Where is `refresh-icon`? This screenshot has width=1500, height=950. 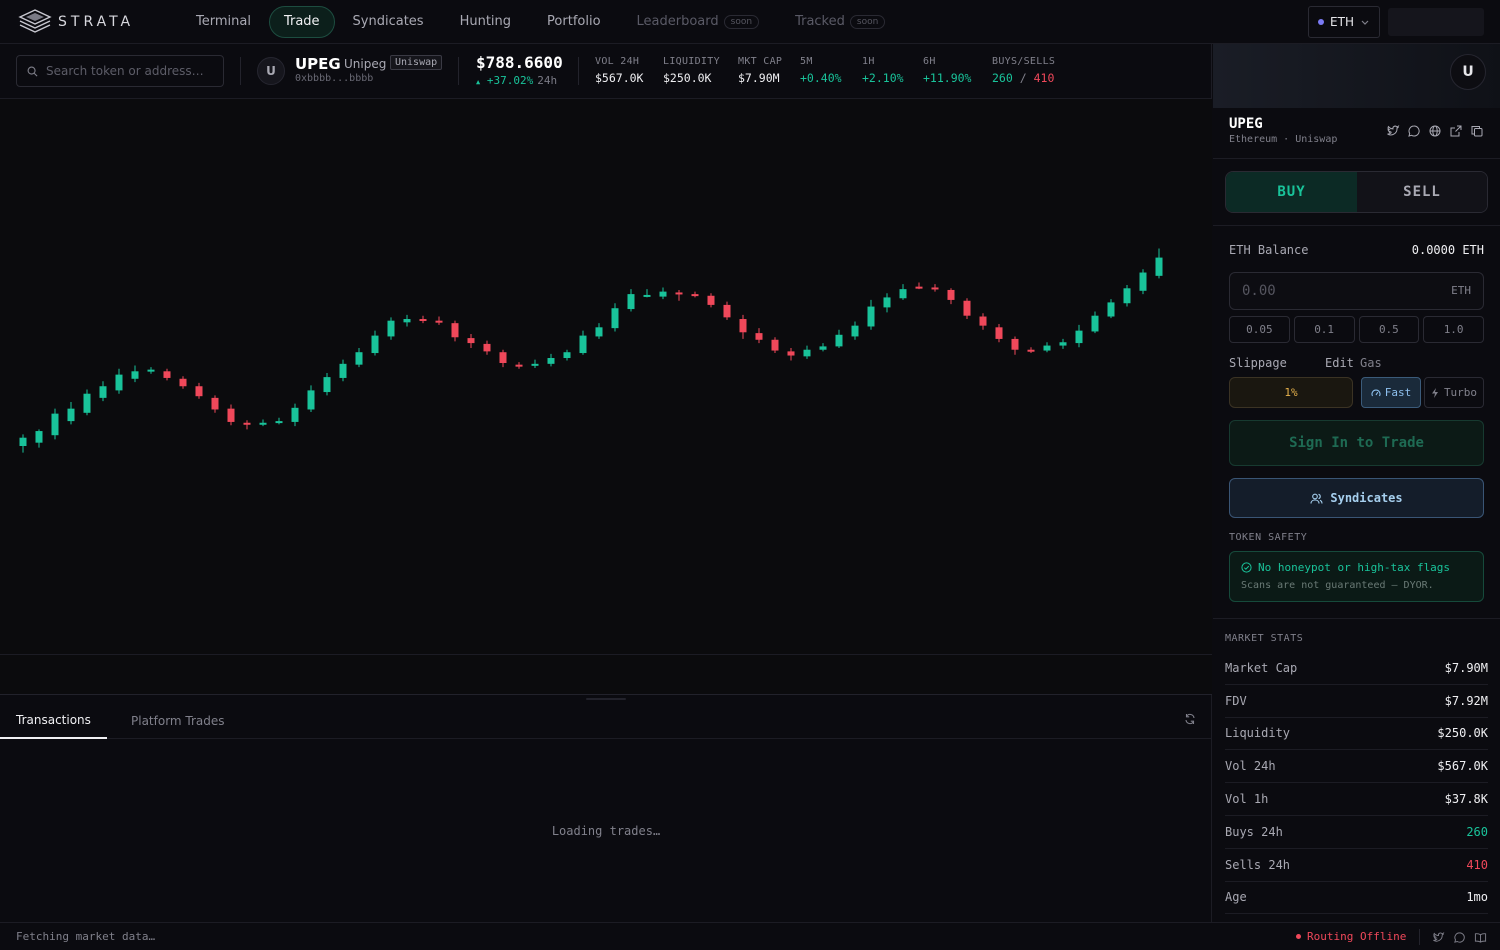
refresh-icon is located at coordinates (1190, 719).